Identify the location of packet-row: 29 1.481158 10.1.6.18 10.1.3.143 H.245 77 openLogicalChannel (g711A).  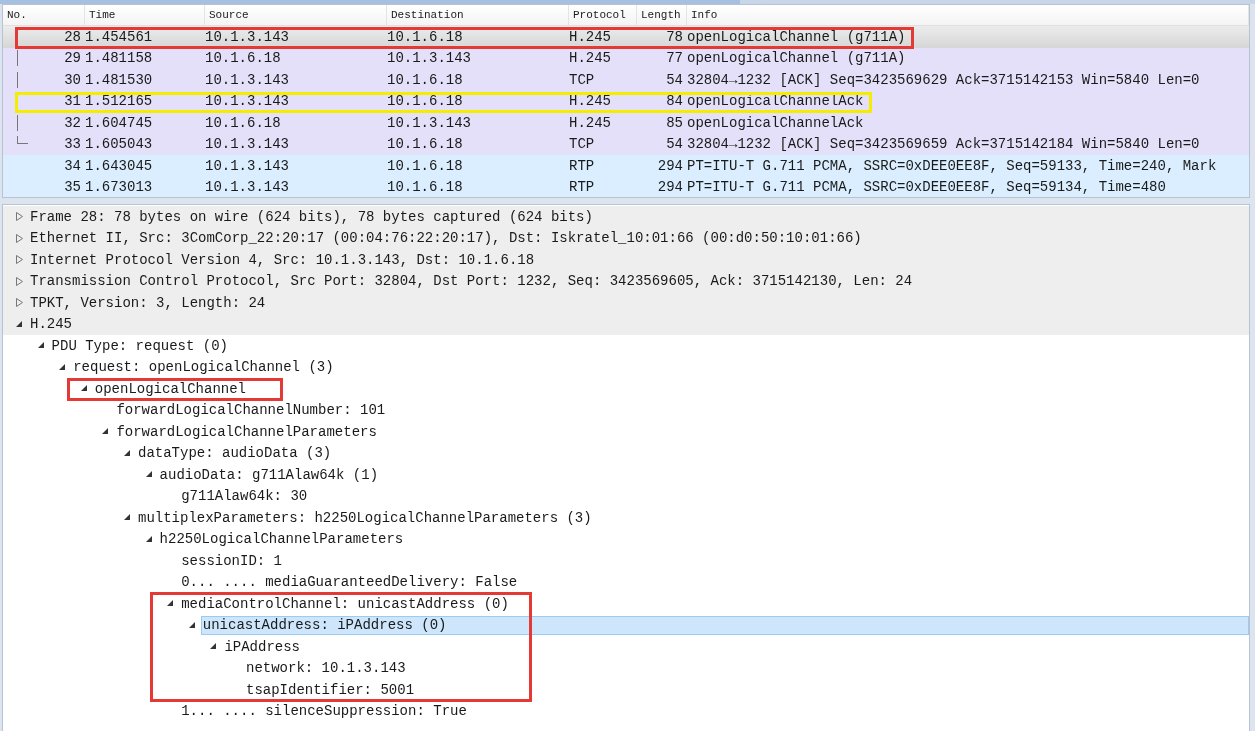
(626, 58).